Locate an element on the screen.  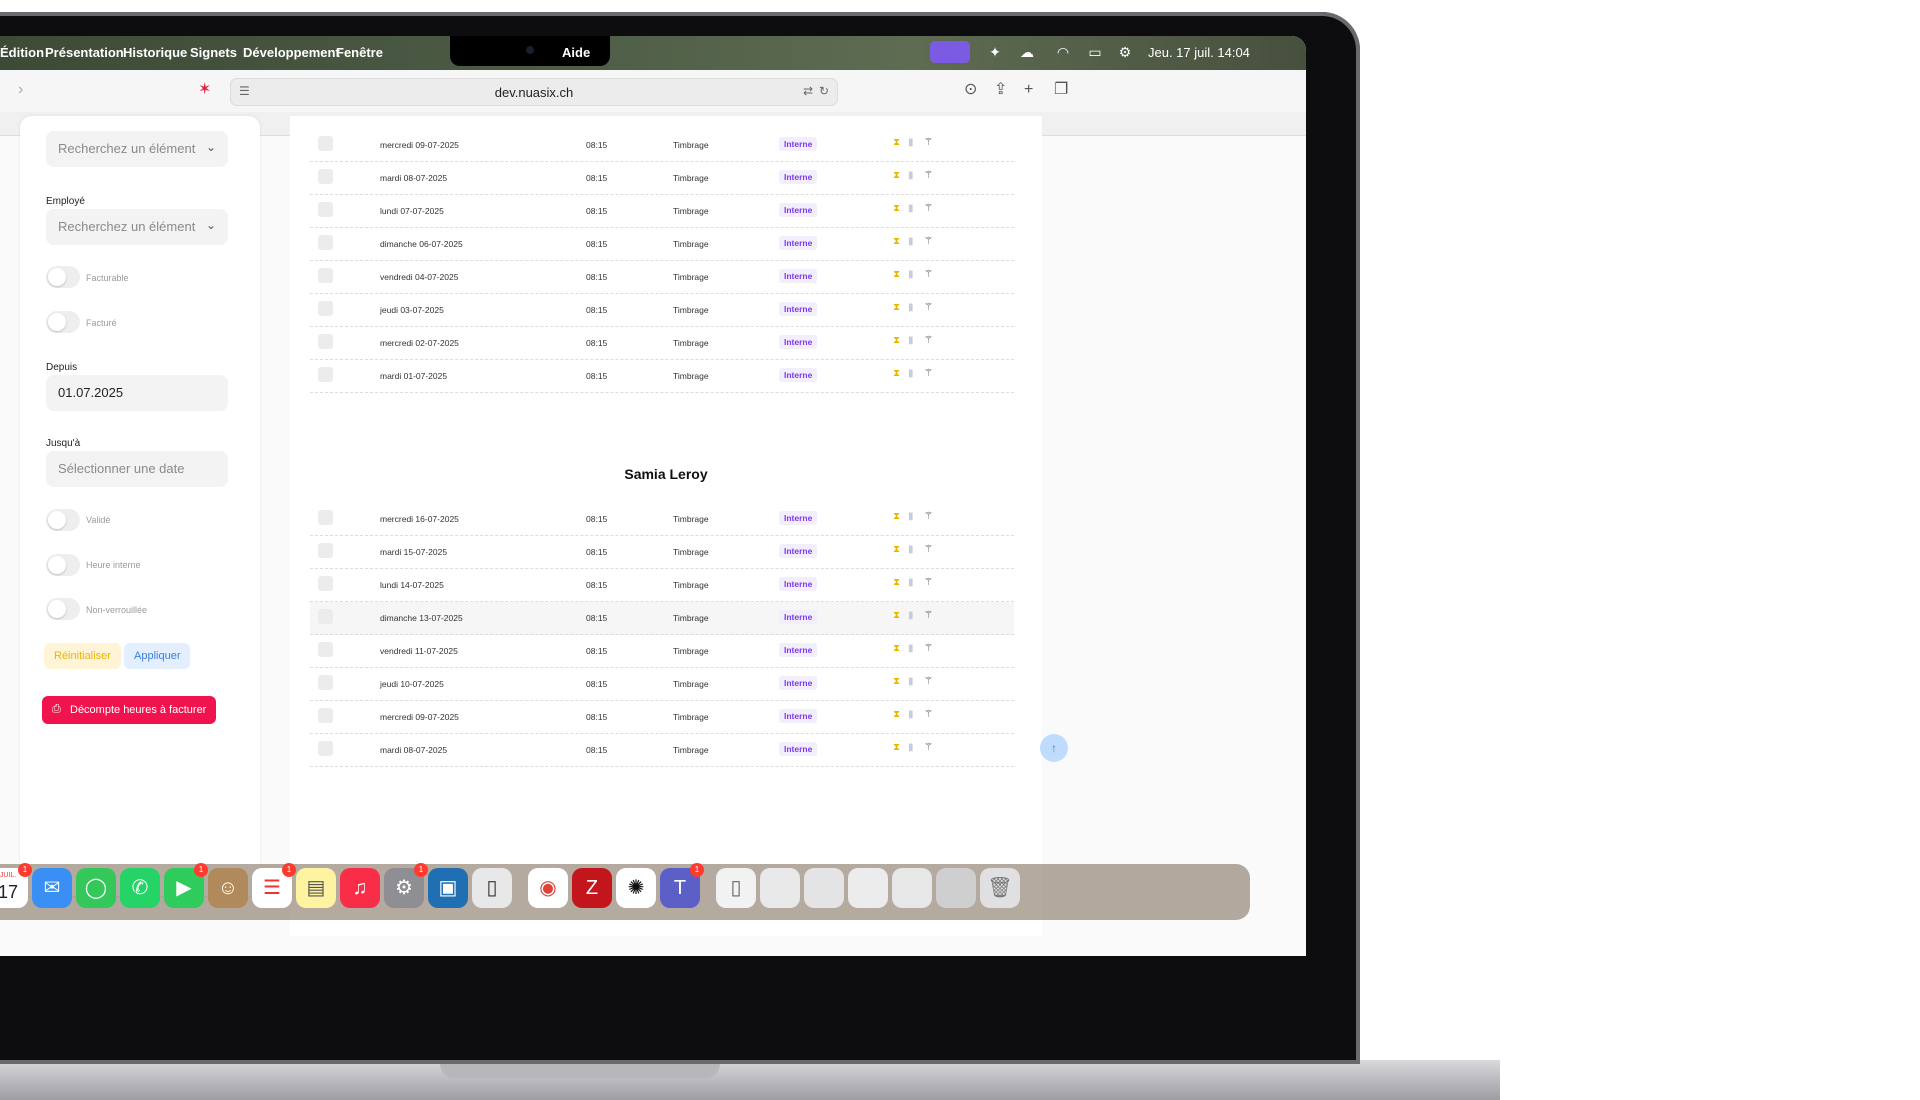
reminders-icon: ☰ 1 is located at coordinates (274, 885).